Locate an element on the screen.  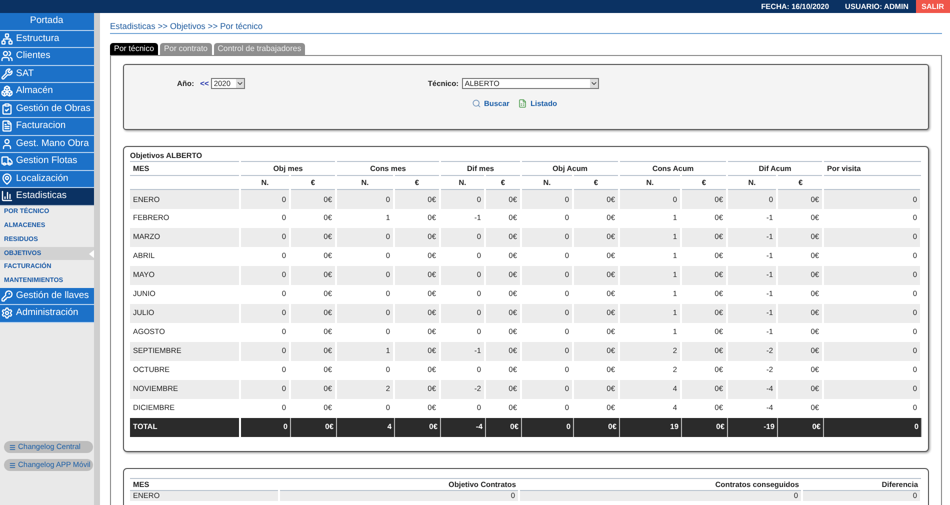
tab: Control de trabajadores is located at coordinates (260, 49).